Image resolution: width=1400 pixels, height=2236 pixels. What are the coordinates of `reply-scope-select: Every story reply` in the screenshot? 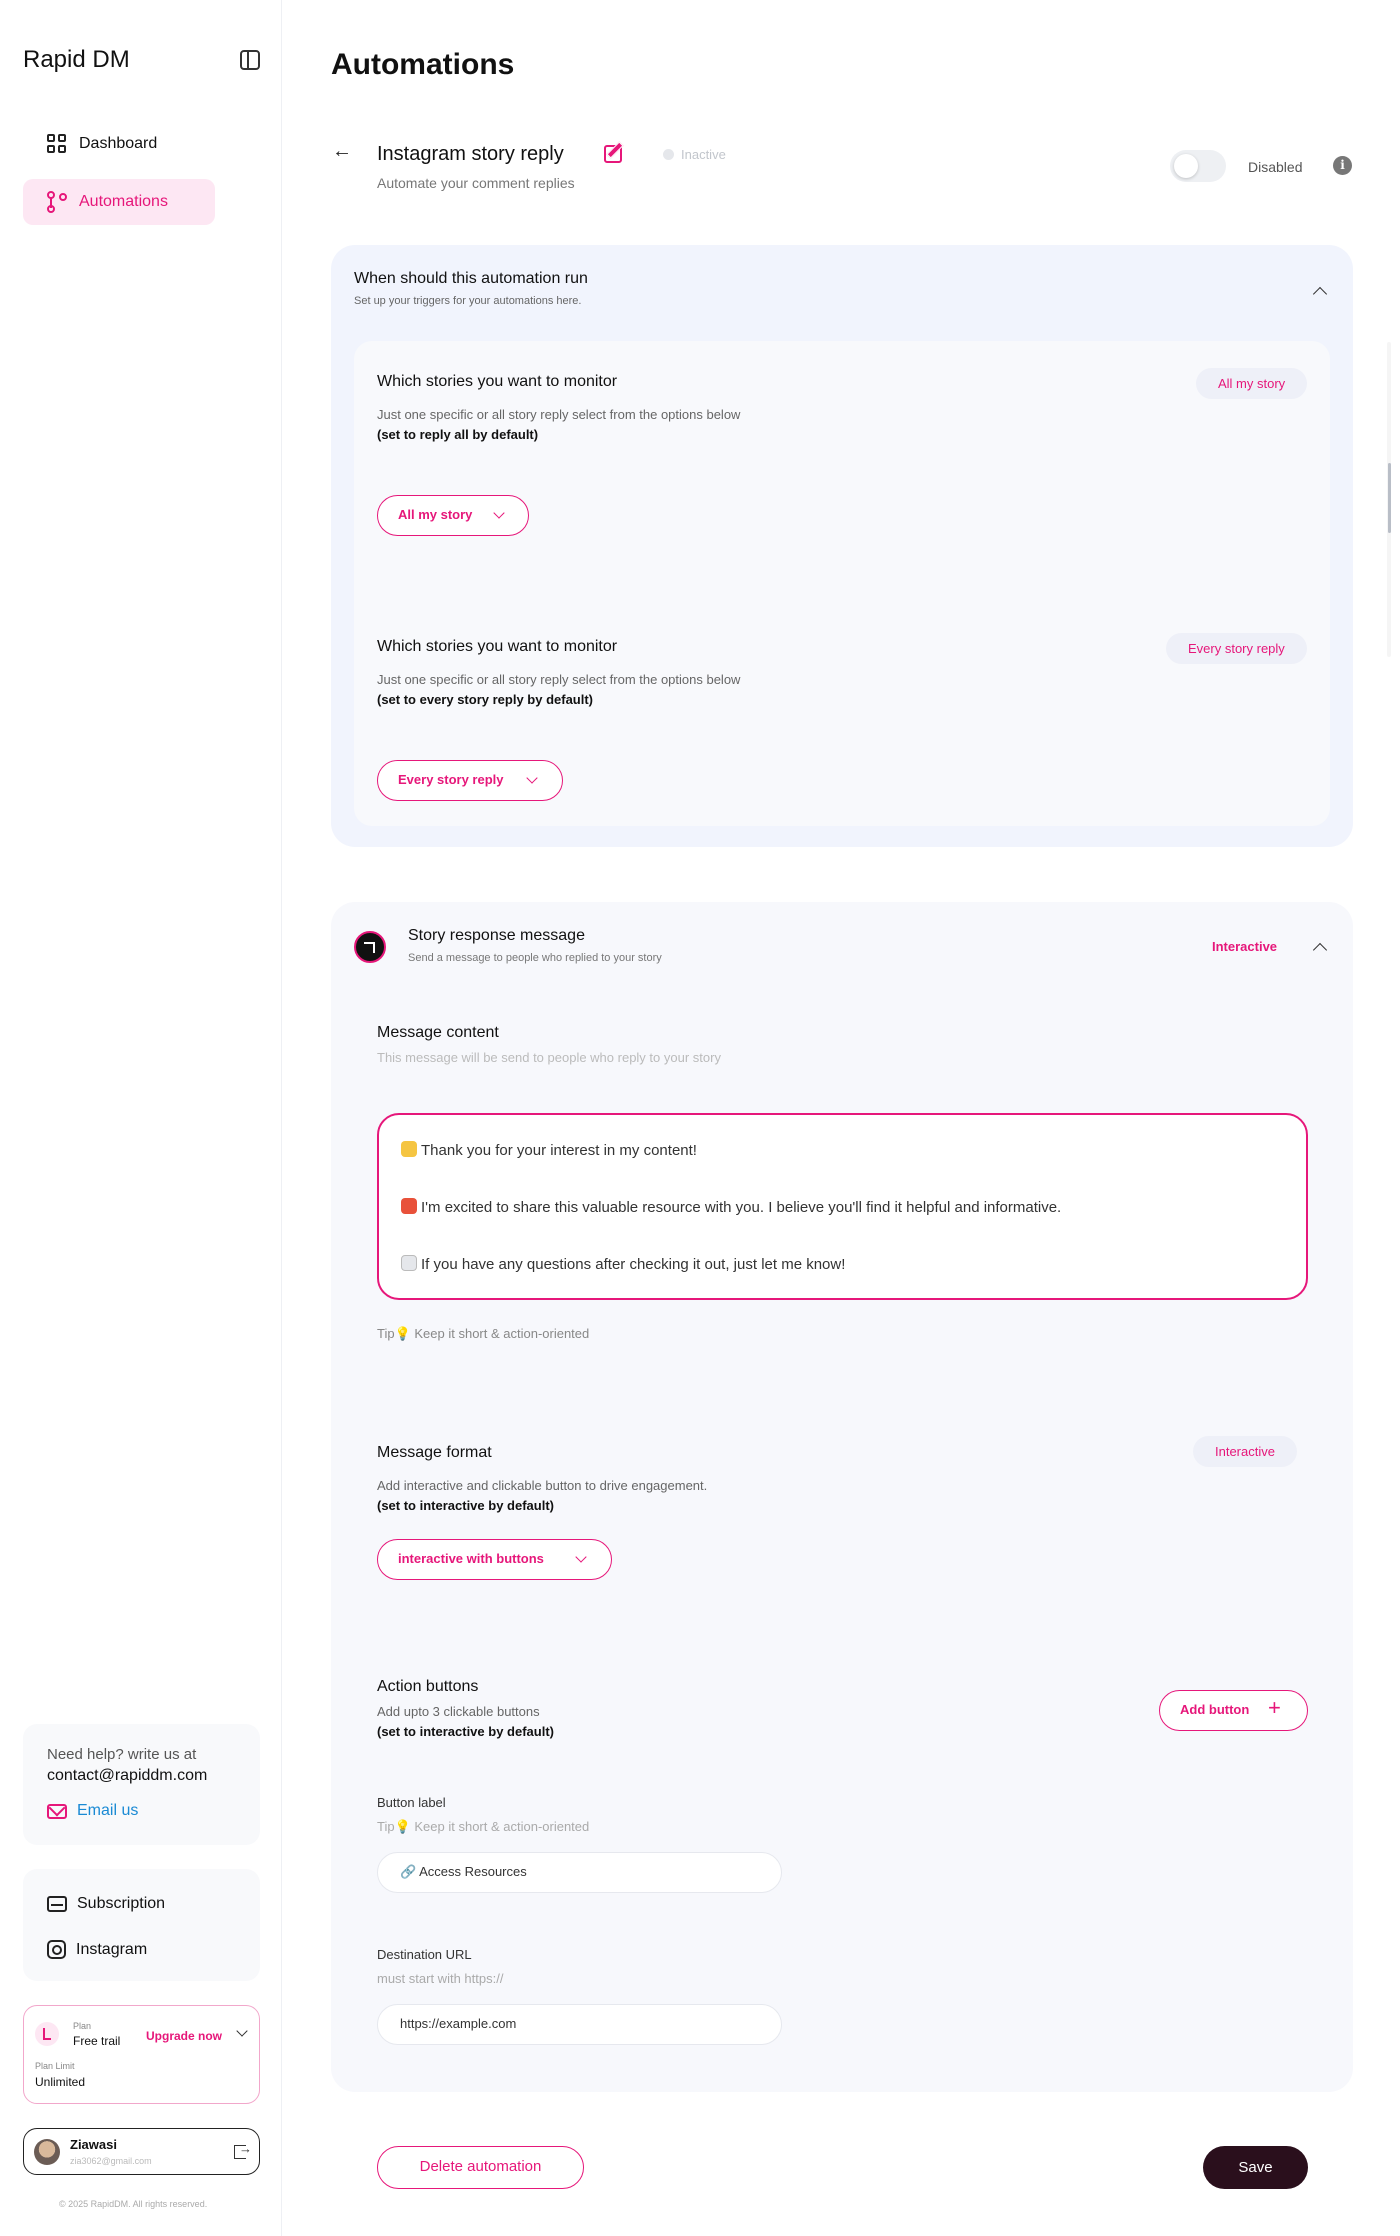 It's located at (470, 780).